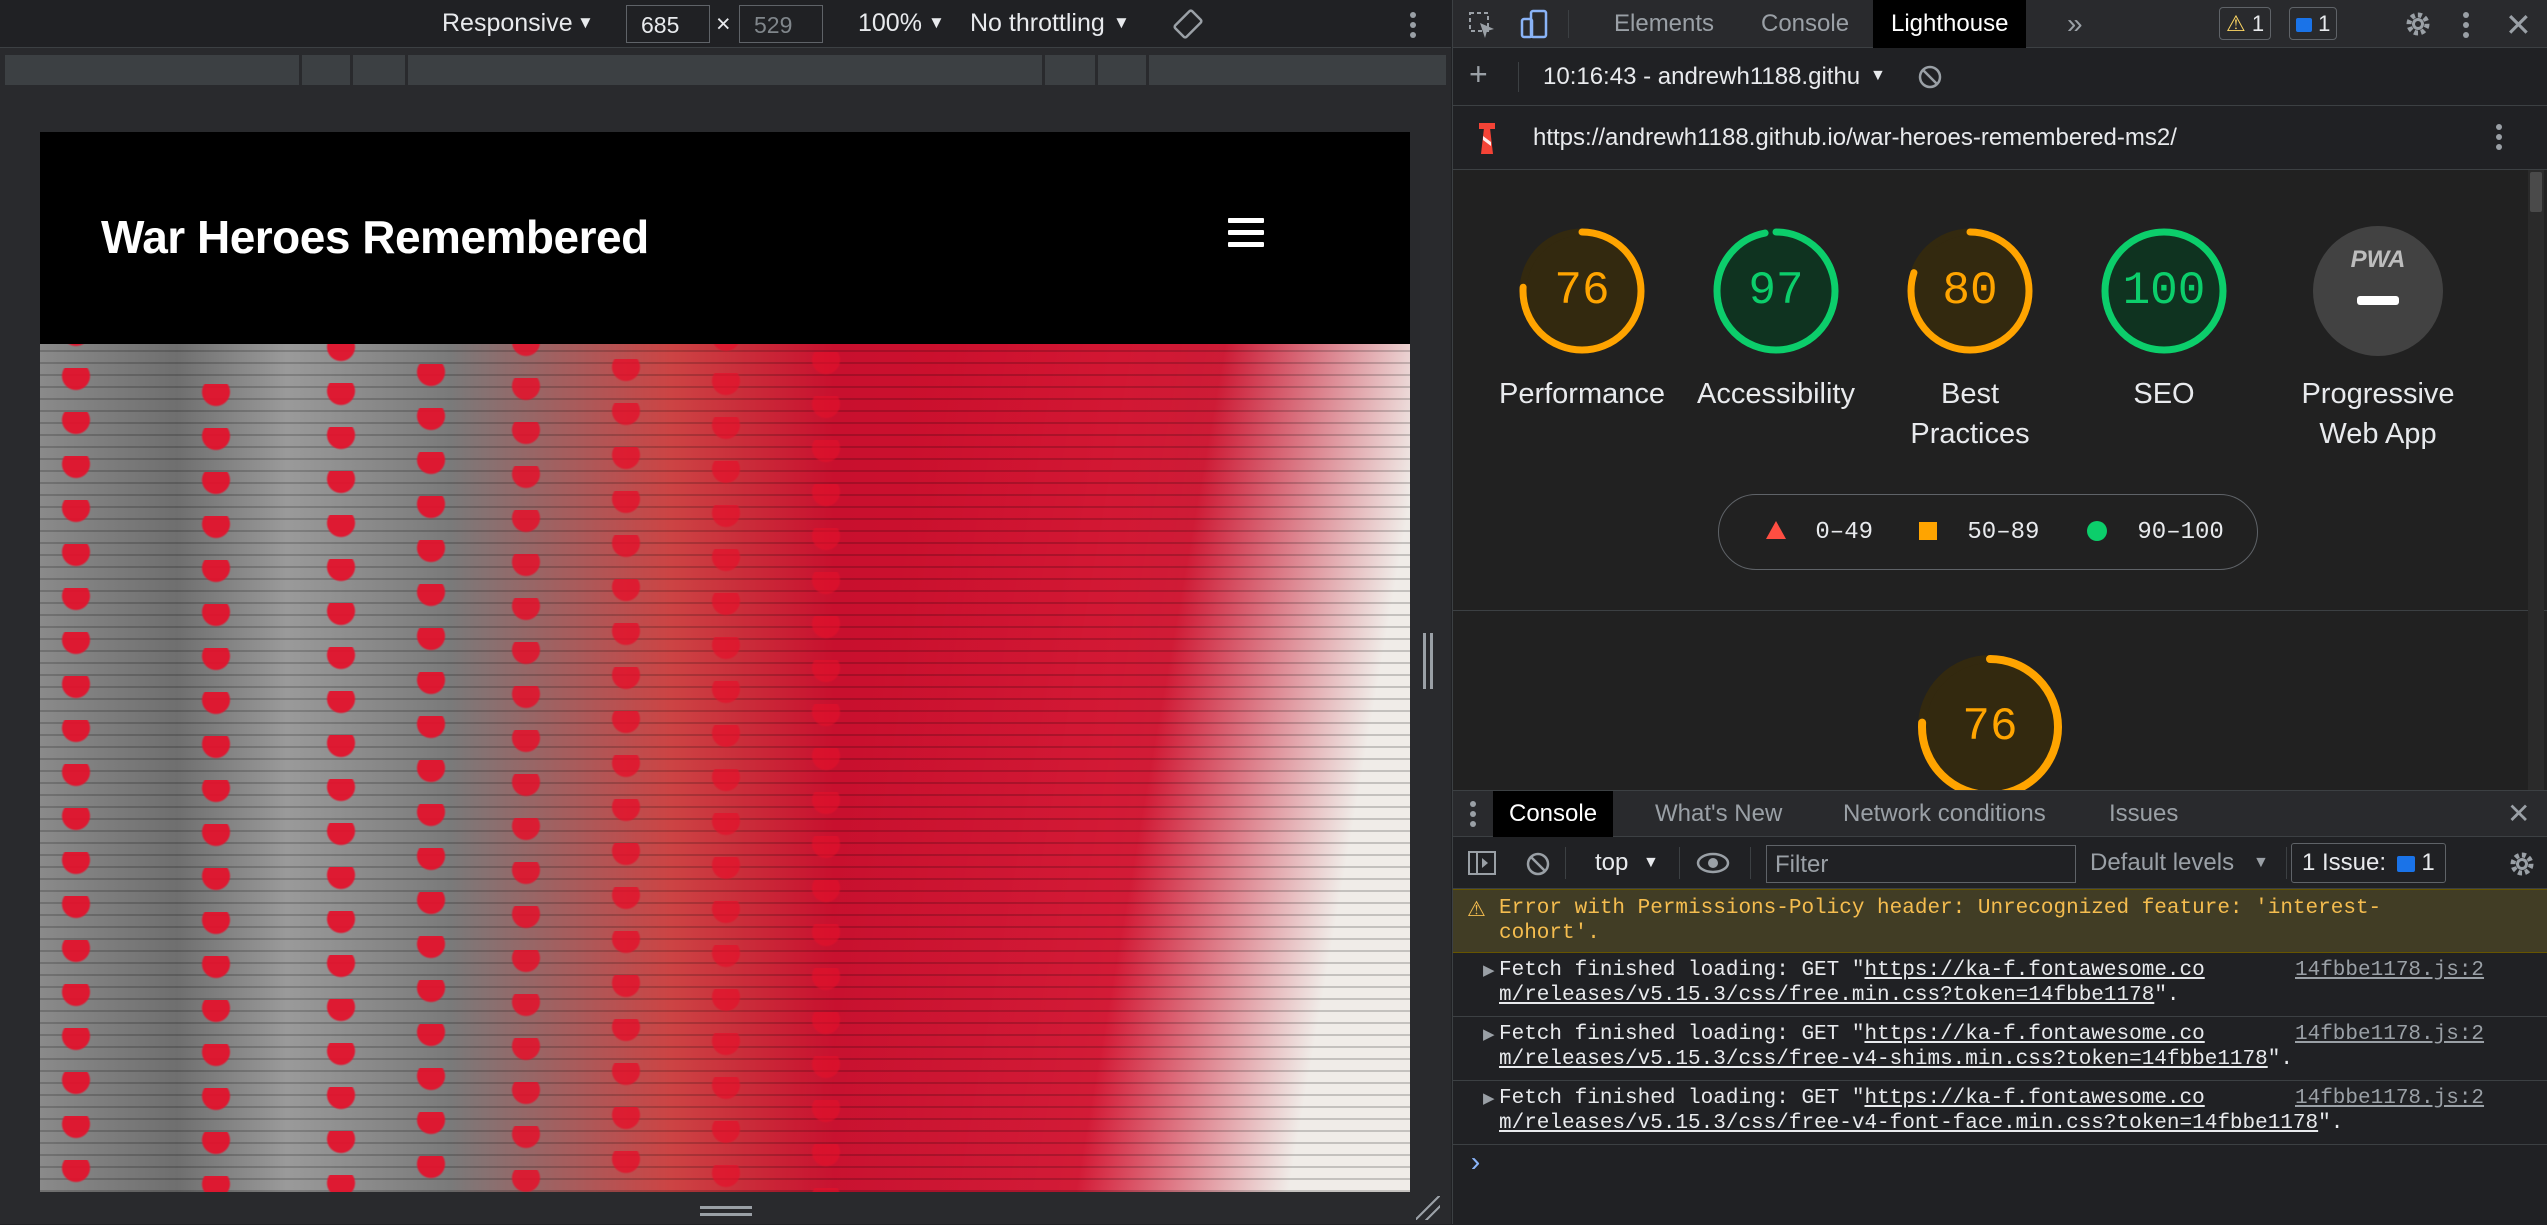  What do you see at coordinates (2378, 259) in the screenshot?
I see `pwa-badge-text: PWA` at bounding box center [2378, 259].